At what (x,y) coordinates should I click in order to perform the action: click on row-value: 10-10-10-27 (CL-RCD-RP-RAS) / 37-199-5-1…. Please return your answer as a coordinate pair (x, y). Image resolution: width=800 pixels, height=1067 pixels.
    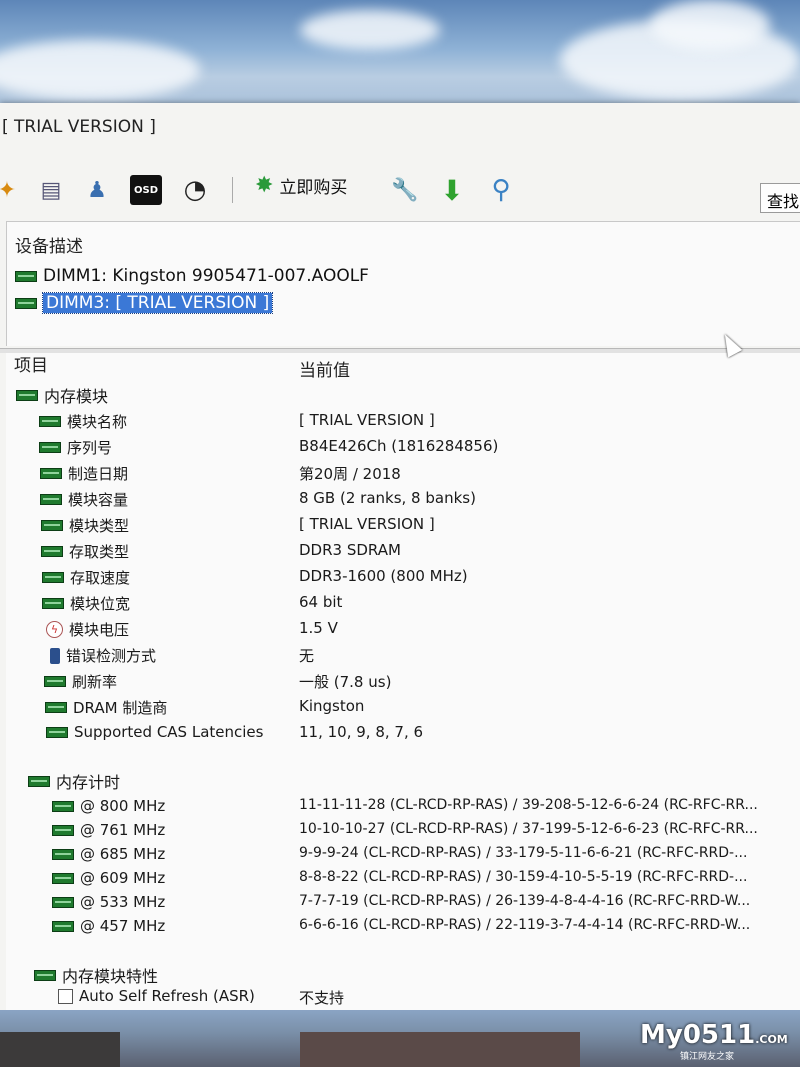
    Looking at the image, I should click on (528, 829).